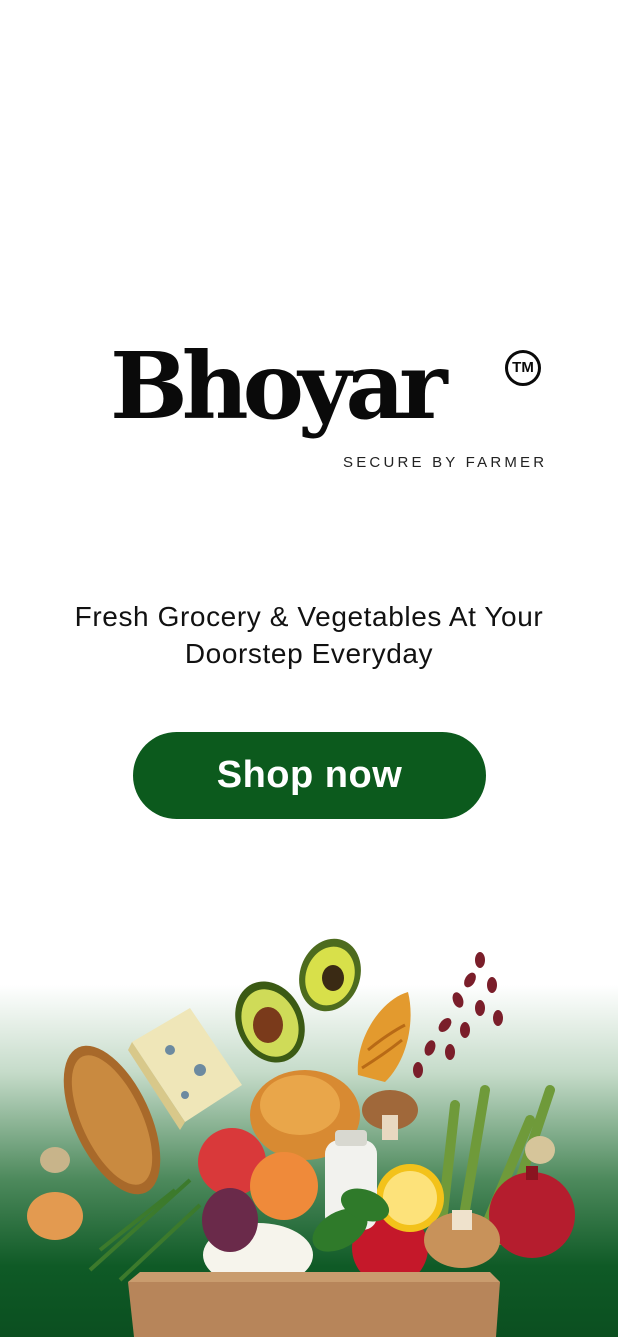 The image size is (618, 1337). I want to click on mushroom-icon, so click(390, 1115).